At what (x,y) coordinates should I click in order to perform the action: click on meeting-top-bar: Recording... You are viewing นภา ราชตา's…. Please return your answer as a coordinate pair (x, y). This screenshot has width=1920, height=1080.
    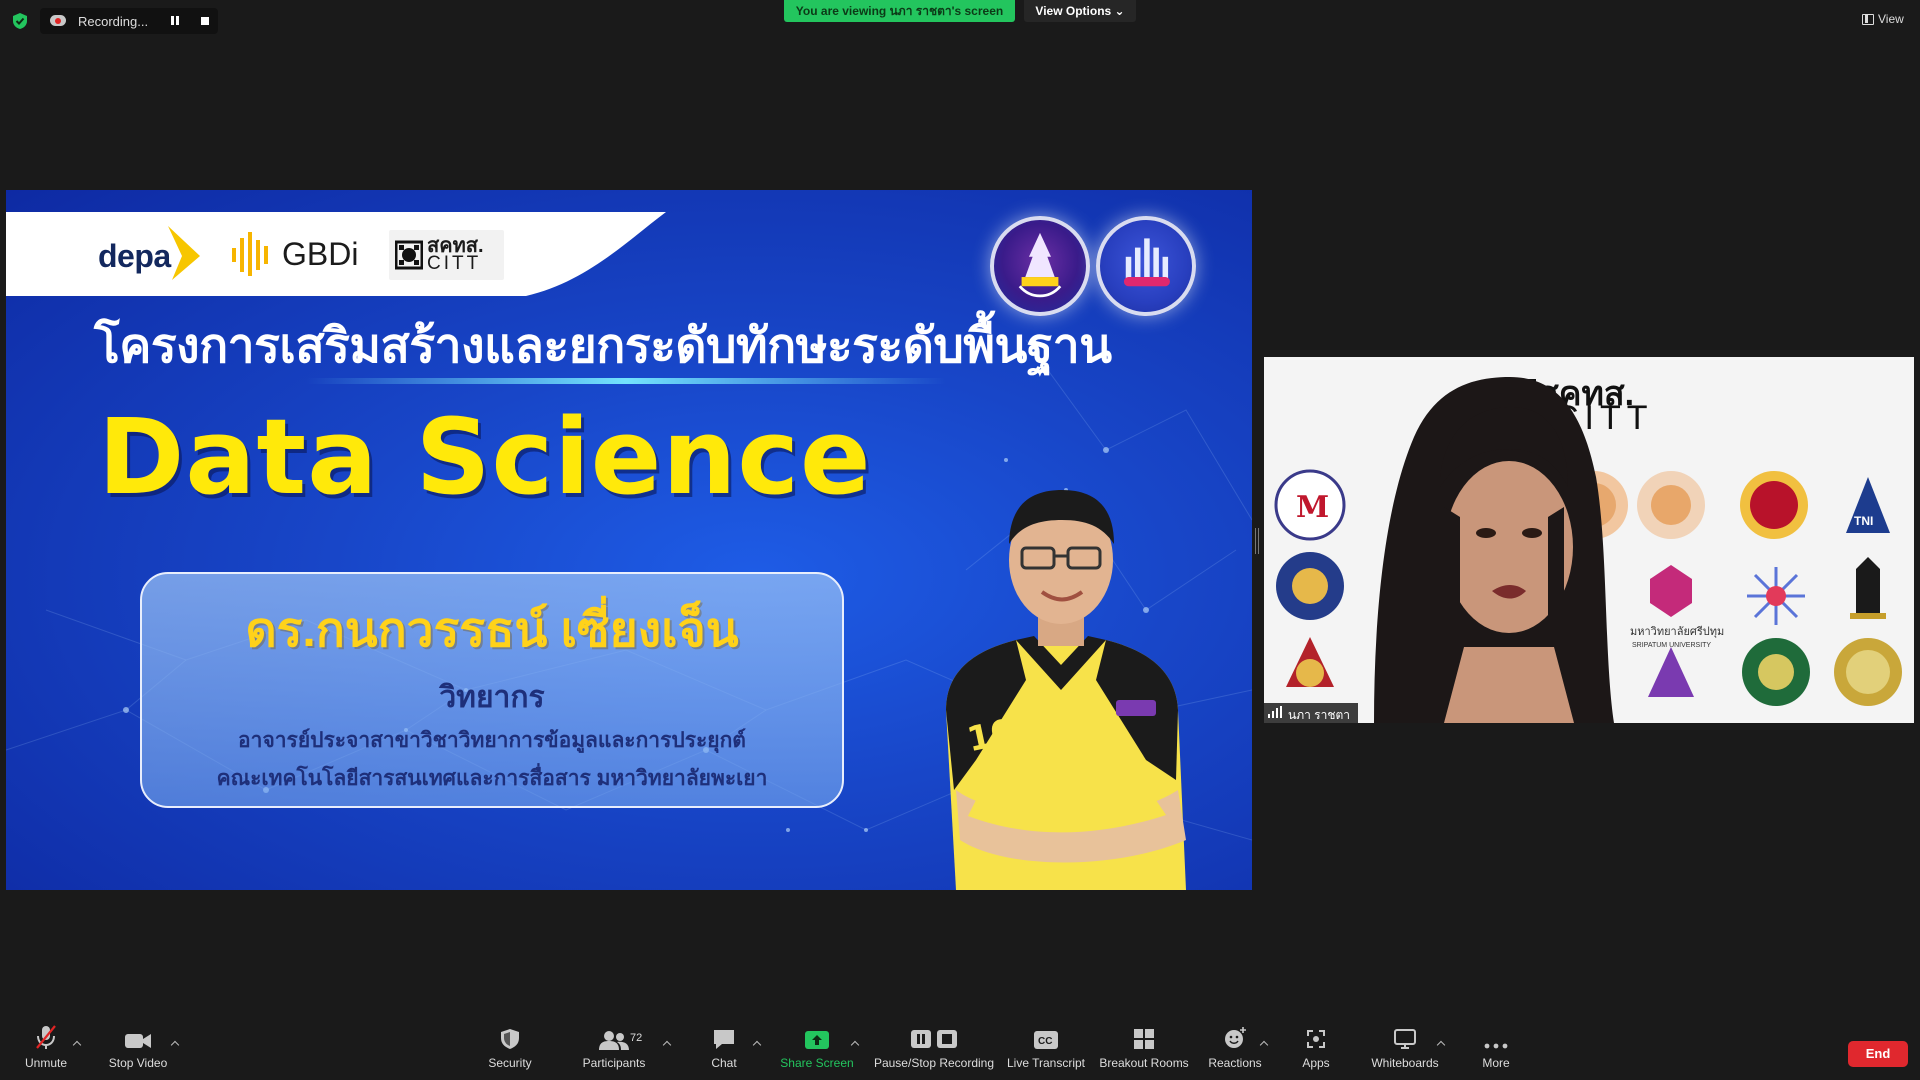
    Looking at the image, I should click on (960, 20).